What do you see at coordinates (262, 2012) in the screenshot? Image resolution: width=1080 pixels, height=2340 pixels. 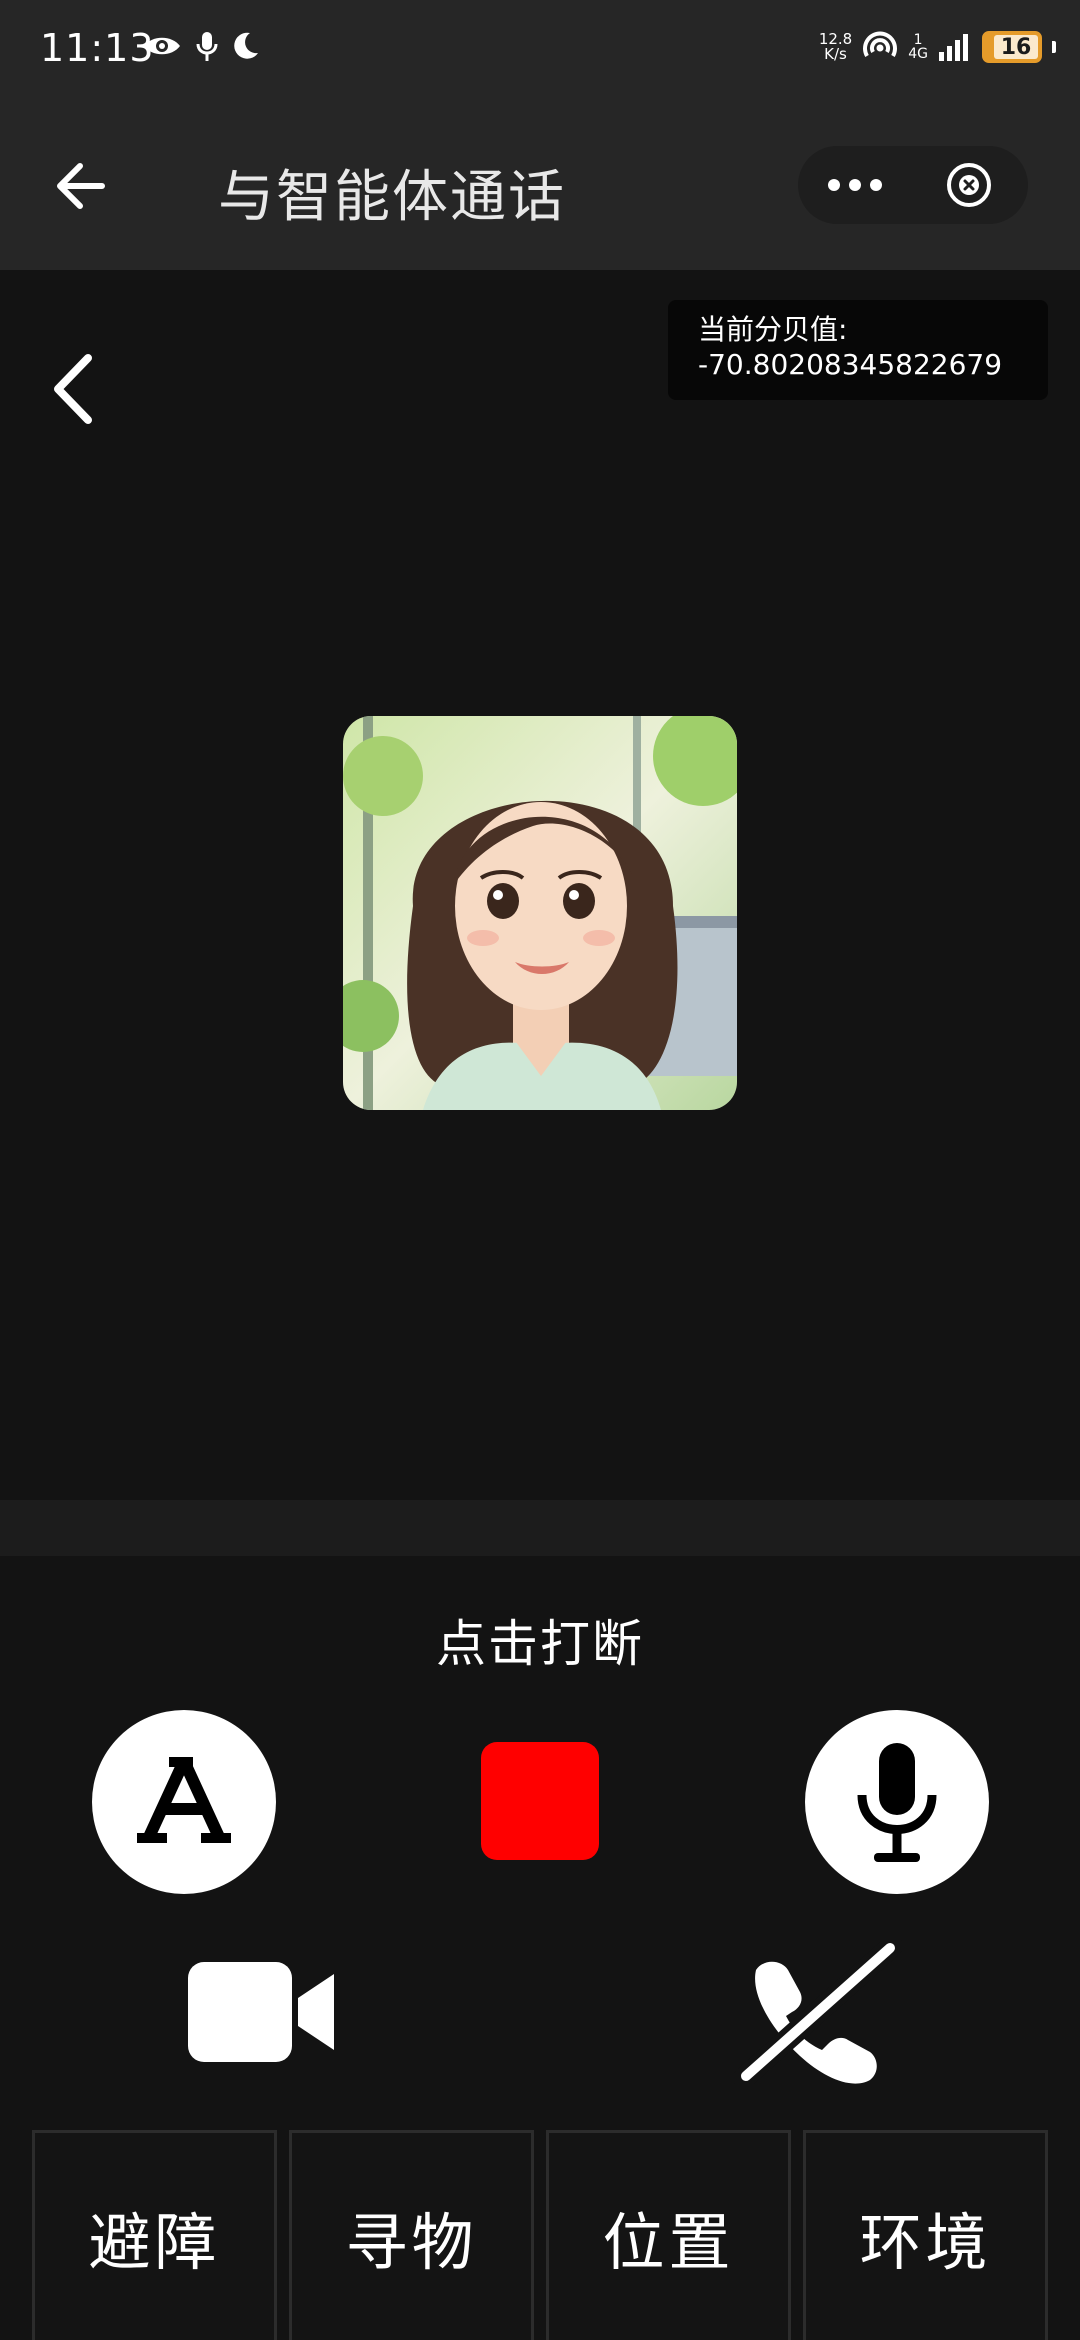 I see `video-camera-icon` at bounding box center [262, 2012].